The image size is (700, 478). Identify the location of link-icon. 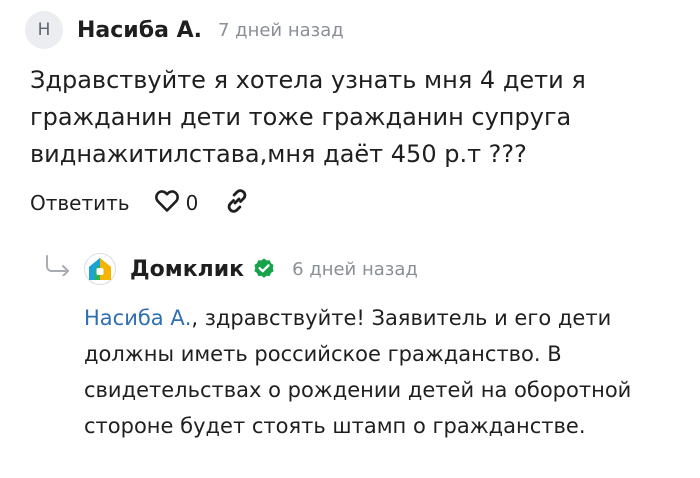
(237, 203).